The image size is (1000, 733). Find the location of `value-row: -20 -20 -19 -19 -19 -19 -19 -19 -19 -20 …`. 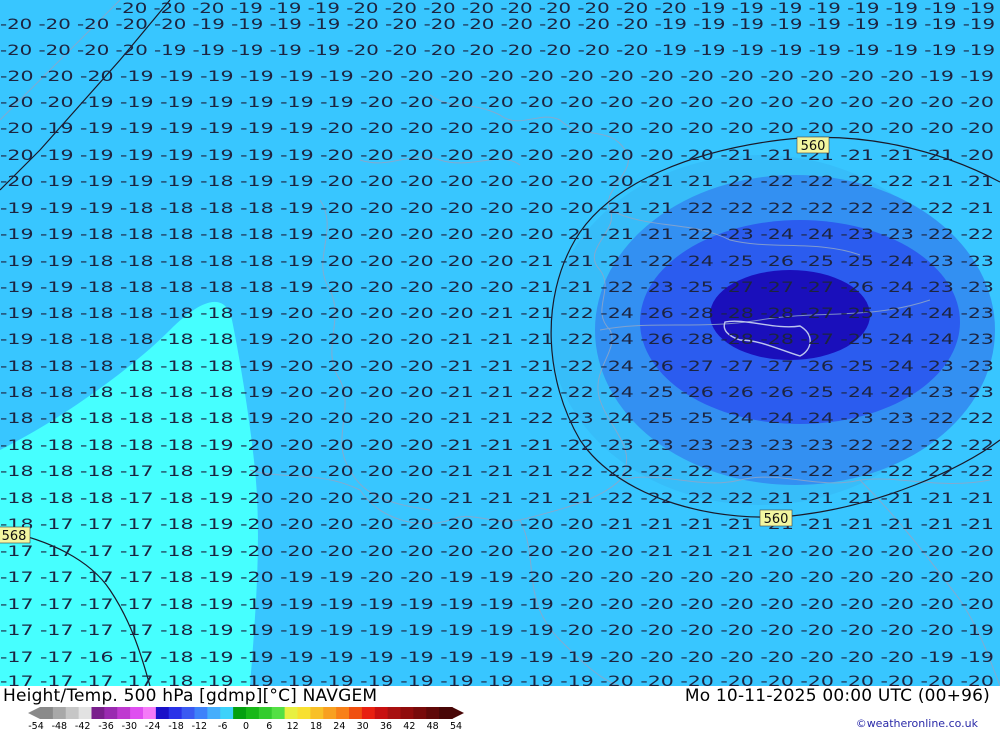

value-row: -20 -20 -19 -19 -19 -19 -19 -19 -19 -20 … is located at coordinates (497, 103).